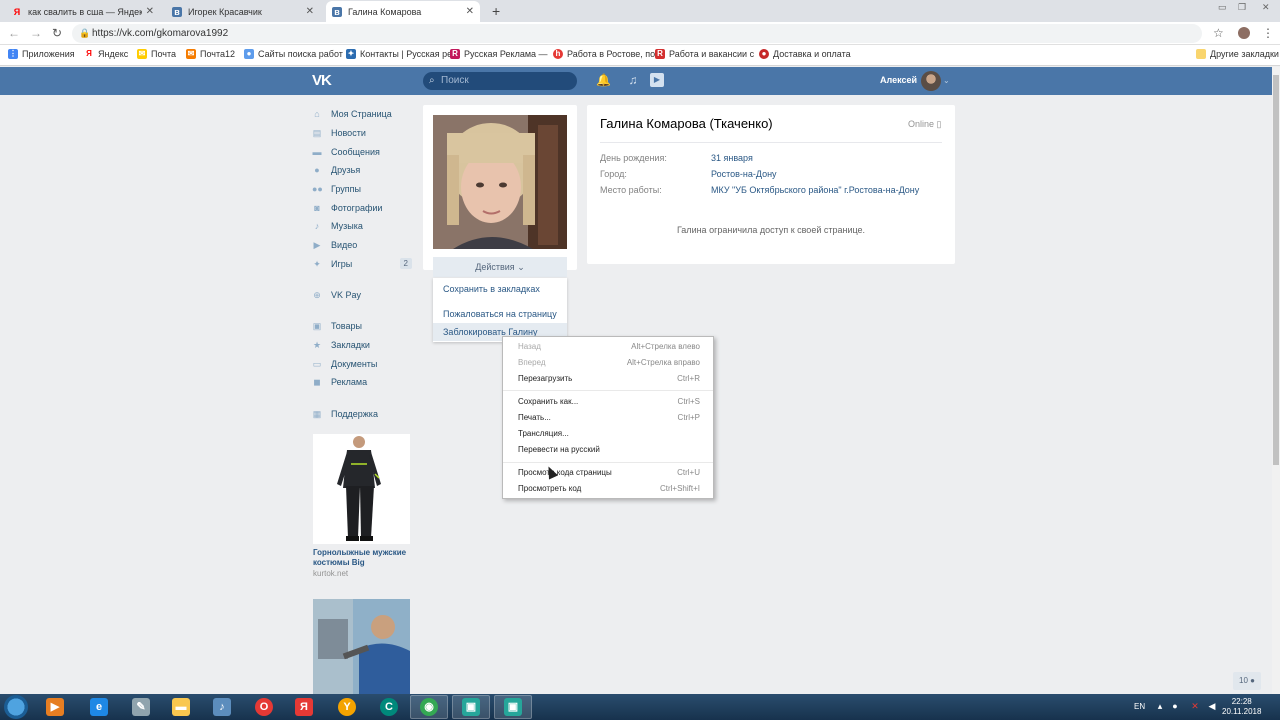 Image resolution: width=1280 pixels, height=720 pixels. What do you see at coordinates (354, 414) in the screenshot?
I see `menu-item-label: Поддержка` at bounding box center [354, 414].